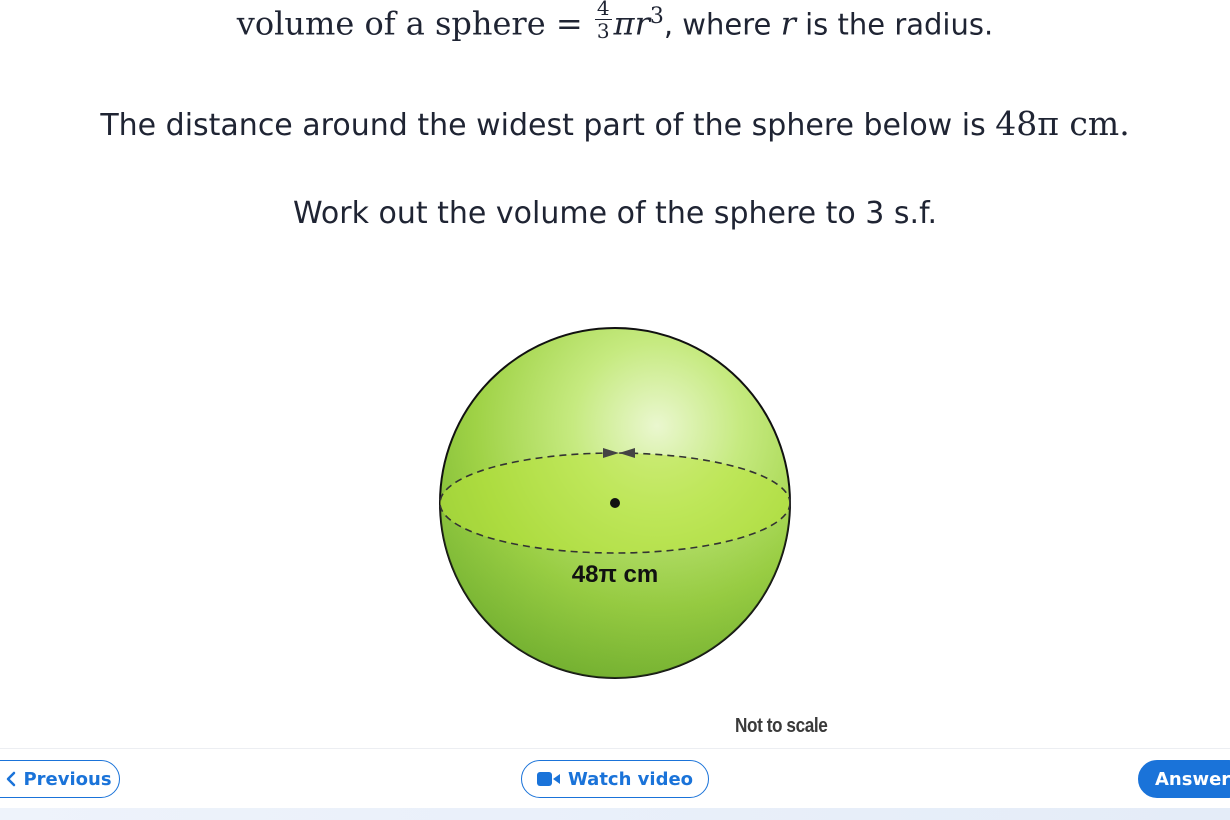 The width and height of the screenshot is (1230, 820). I want to click on previous-label: Previous, so click(67, 779).